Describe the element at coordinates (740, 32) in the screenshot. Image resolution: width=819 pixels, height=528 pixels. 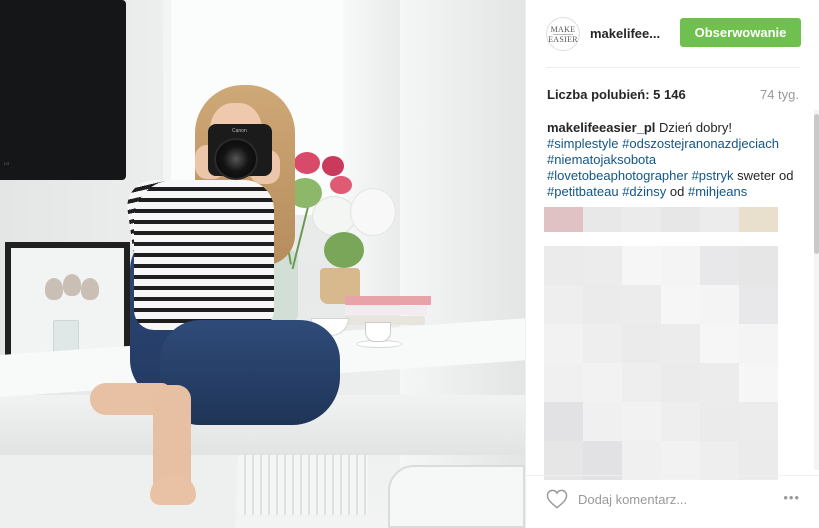
I see `follow-button: Obserwowanie` at that location.